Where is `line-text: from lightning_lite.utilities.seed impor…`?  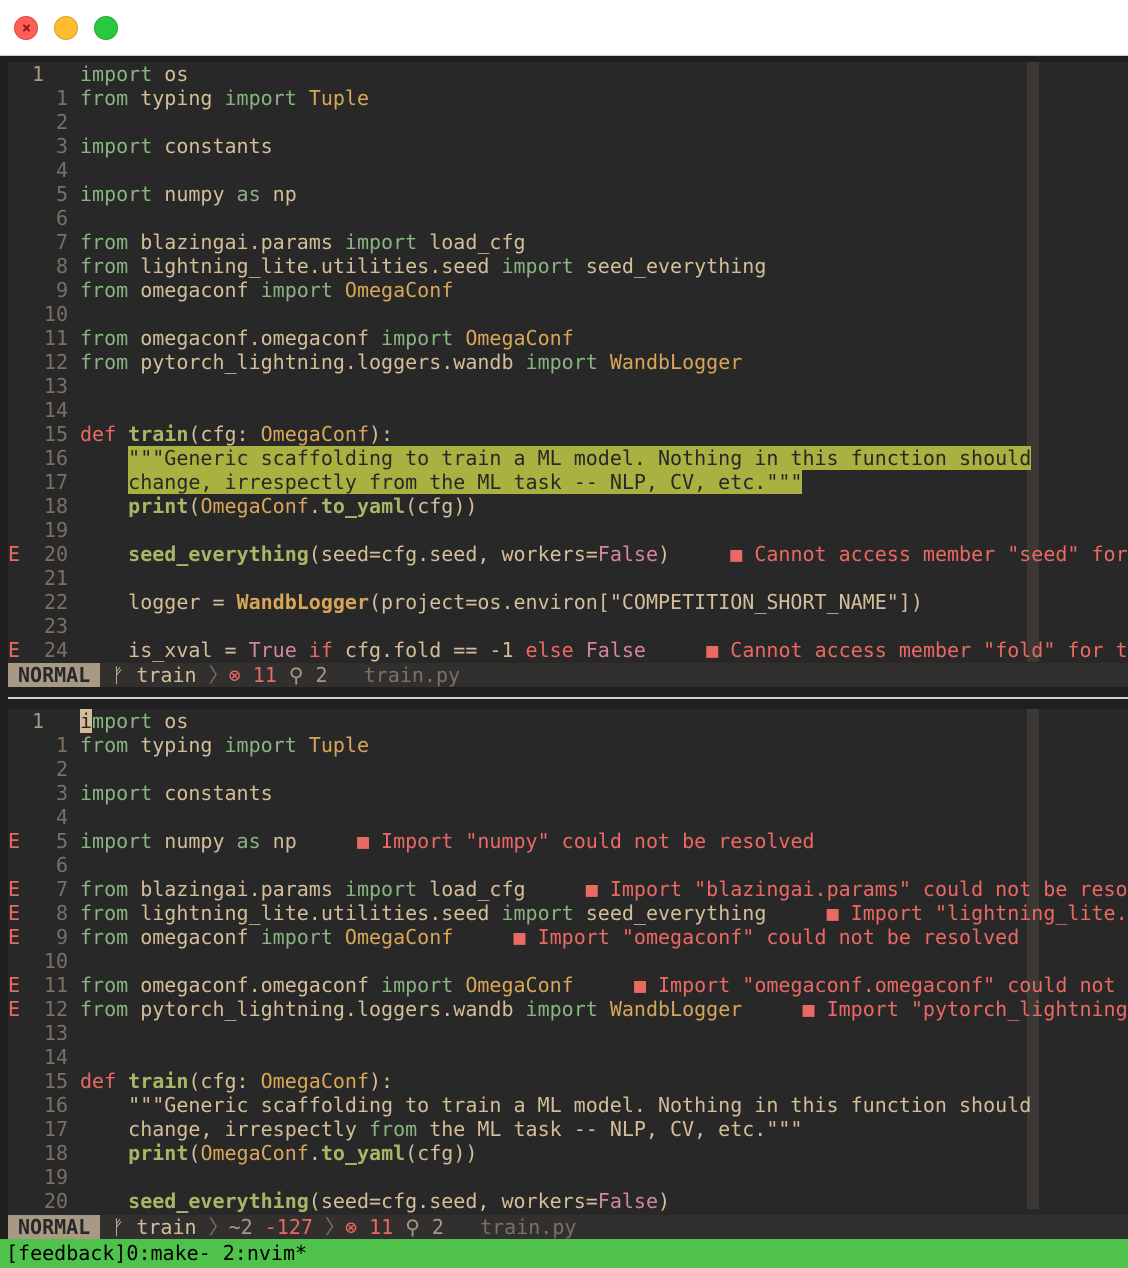
line-text: from lightning_lite.utilities.seed impor… is located at coordinates (604, 913).